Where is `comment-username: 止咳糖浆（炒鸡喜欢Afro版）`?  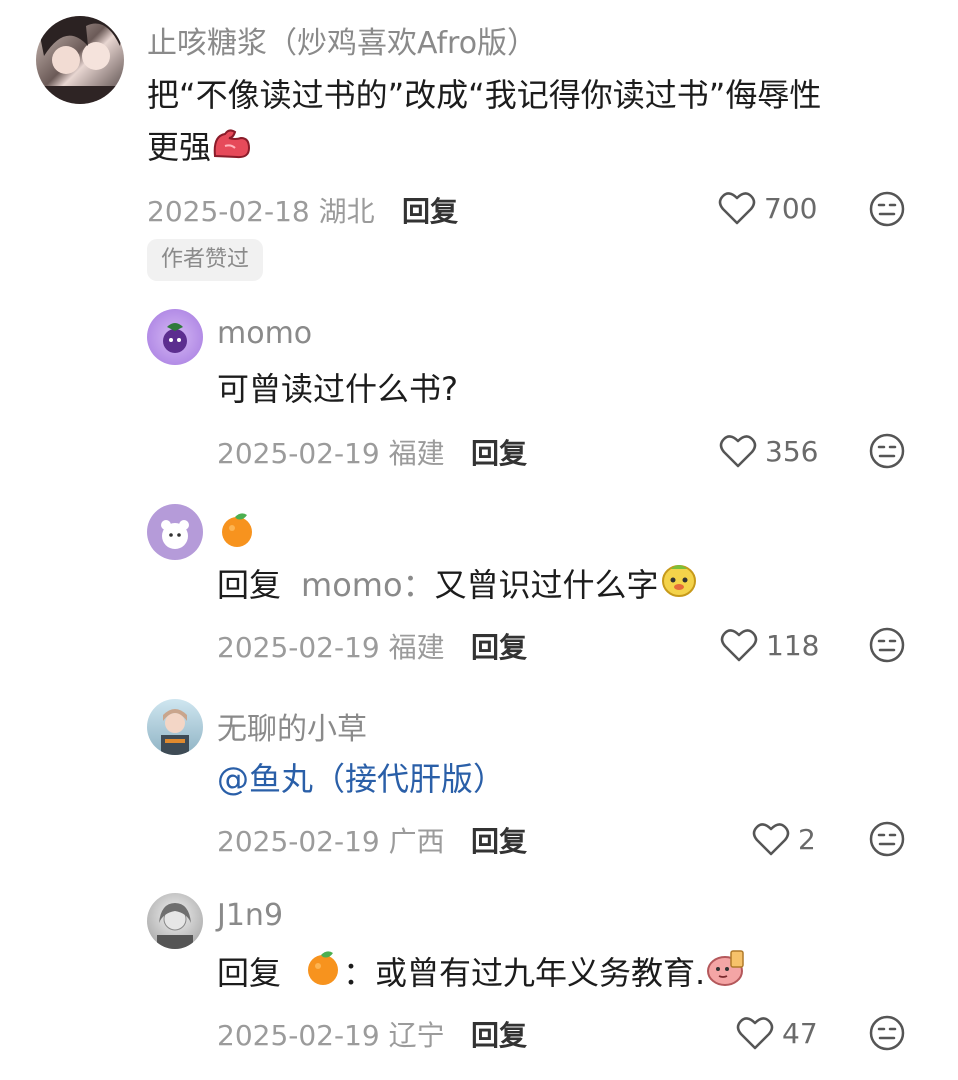
comment-username: 止咳糖浆（炒鸡喜欢Afro版） is located at coordinates (342, 40).